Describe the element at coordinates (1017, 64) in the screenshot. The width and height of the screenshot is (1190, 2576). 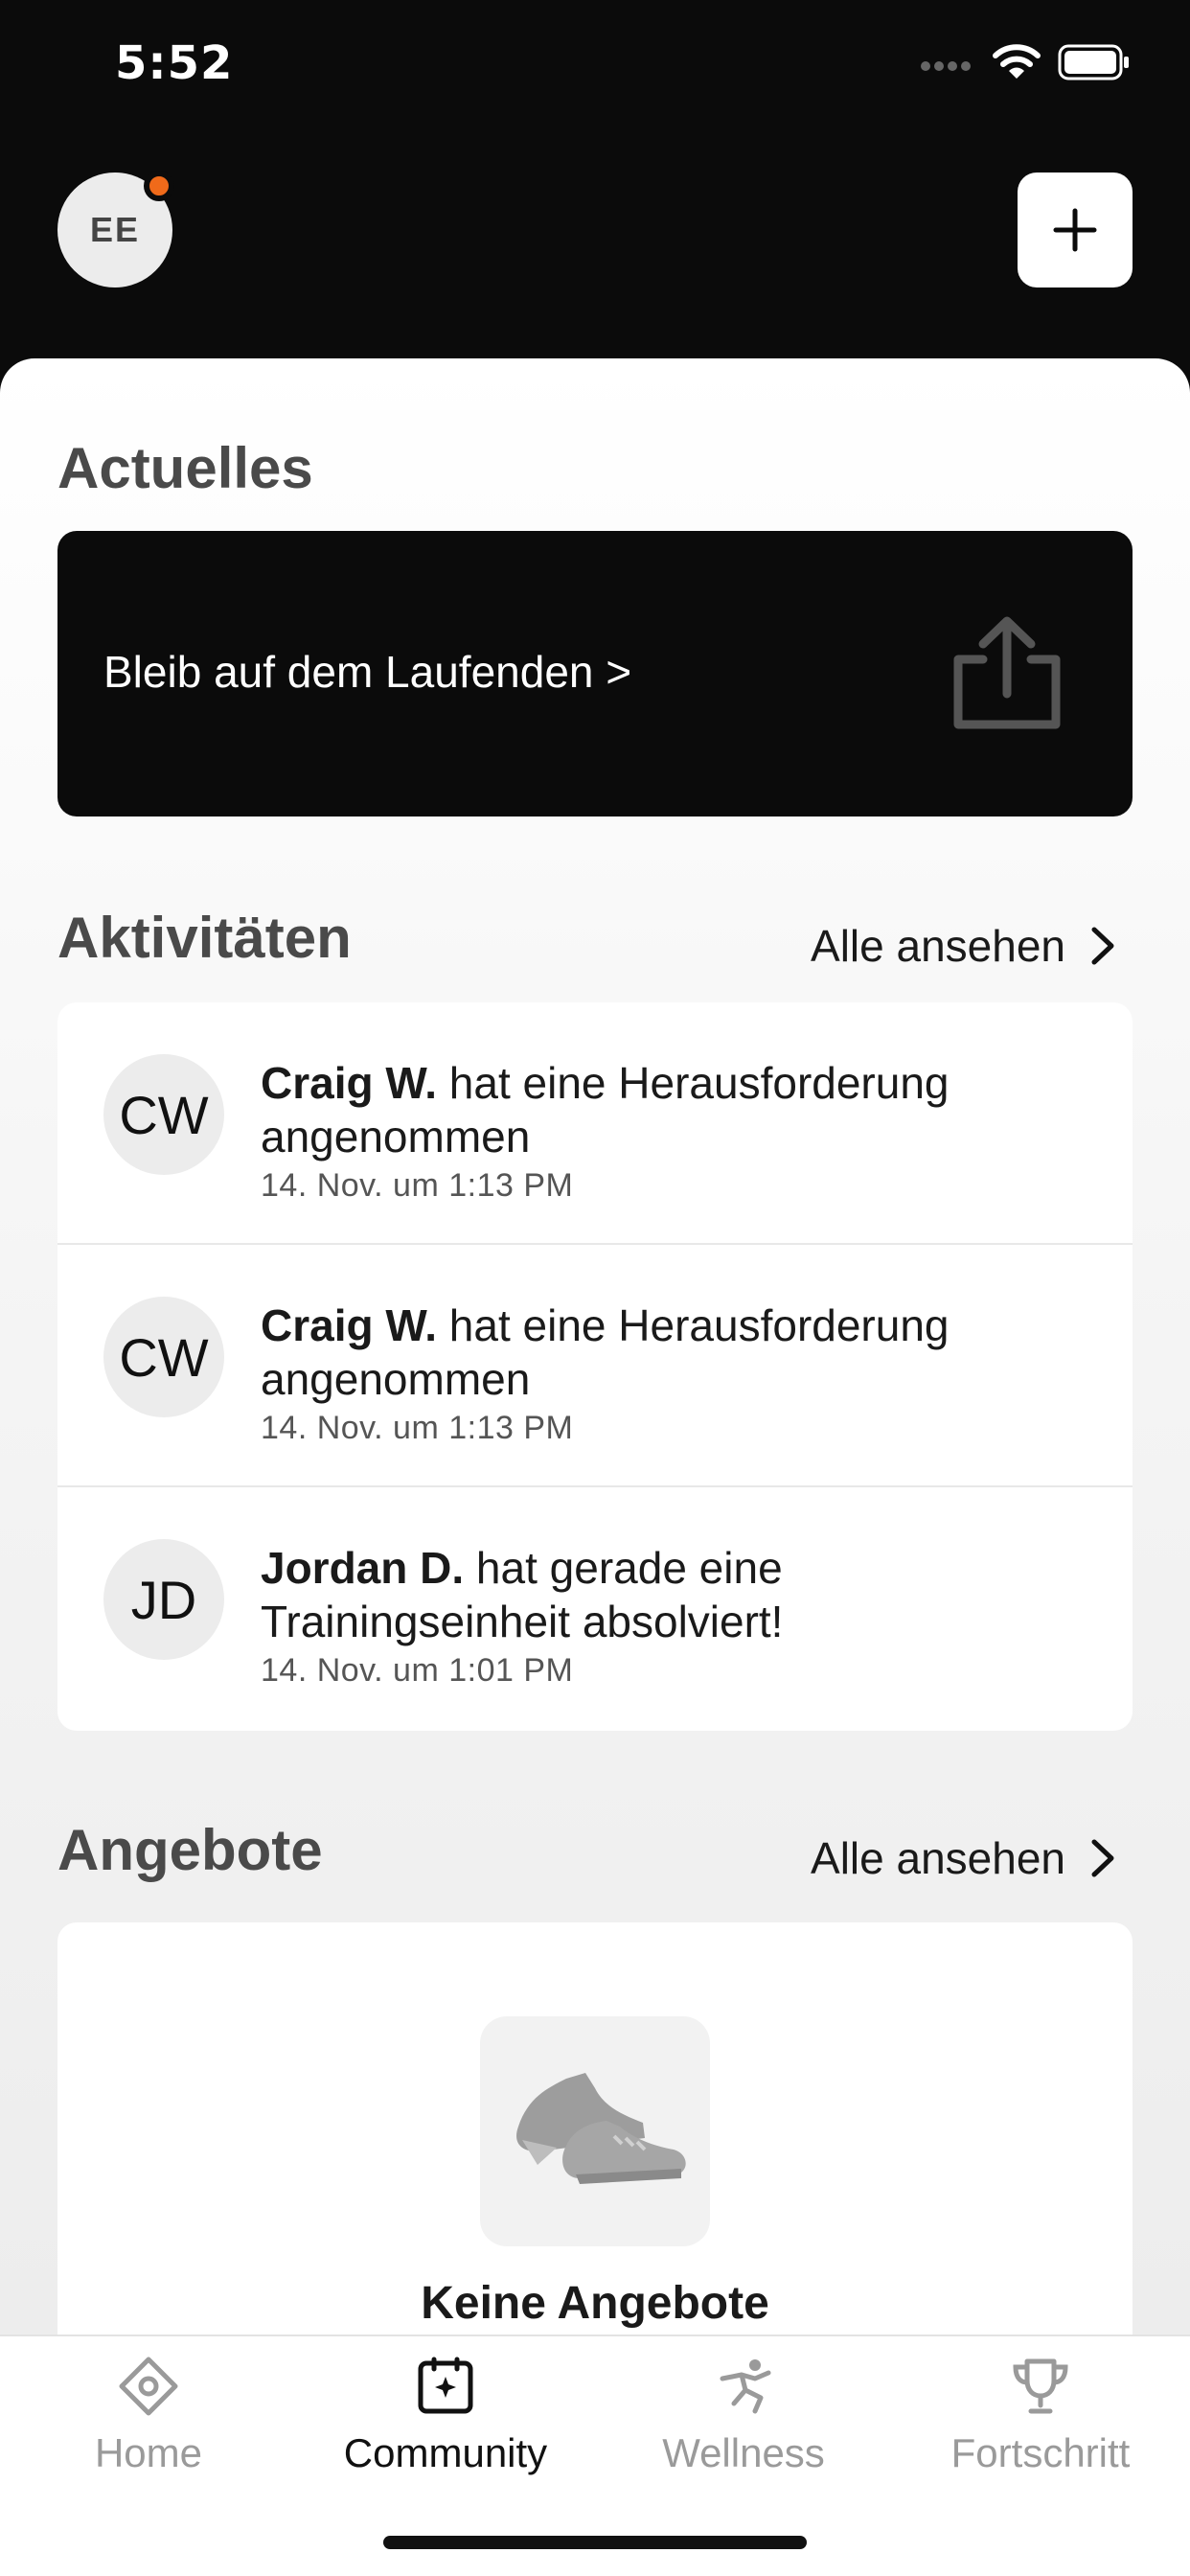
I see `wifi-icon` at that location.